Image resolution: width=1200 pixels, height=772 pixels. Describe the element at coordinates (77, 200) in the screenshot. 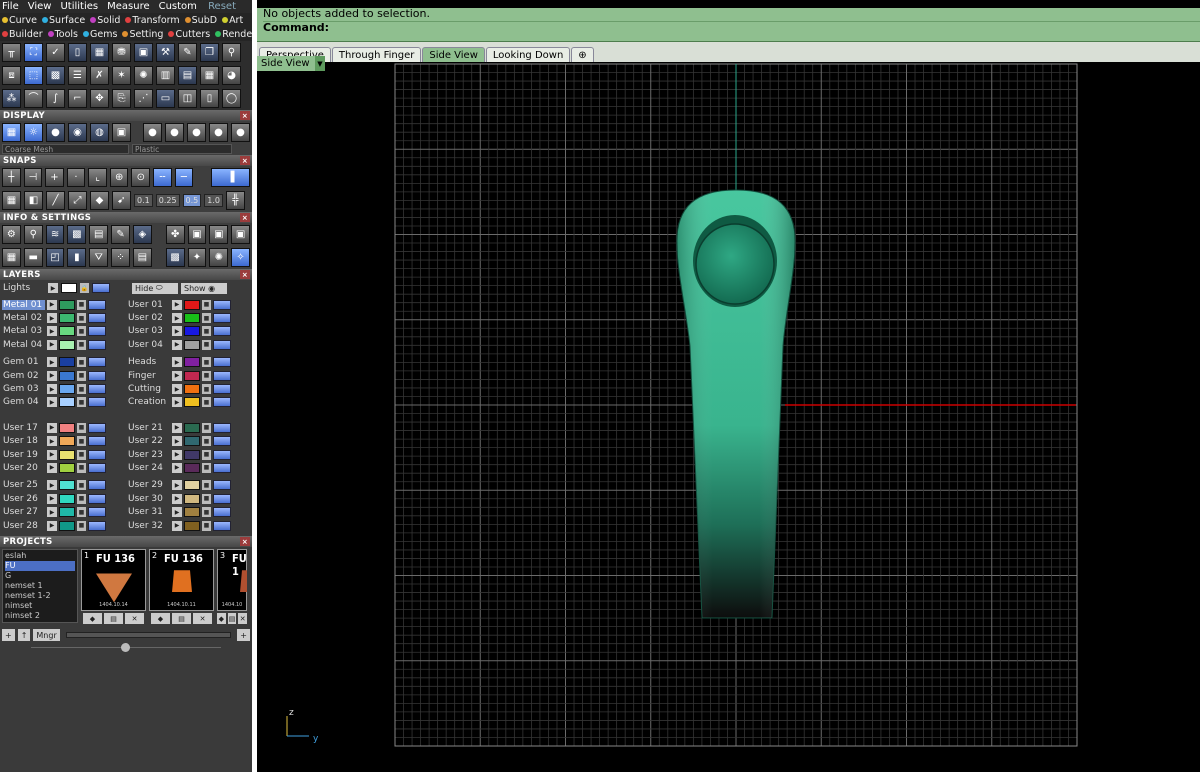

I see `snap-diag-icon: ⤢` at that location.